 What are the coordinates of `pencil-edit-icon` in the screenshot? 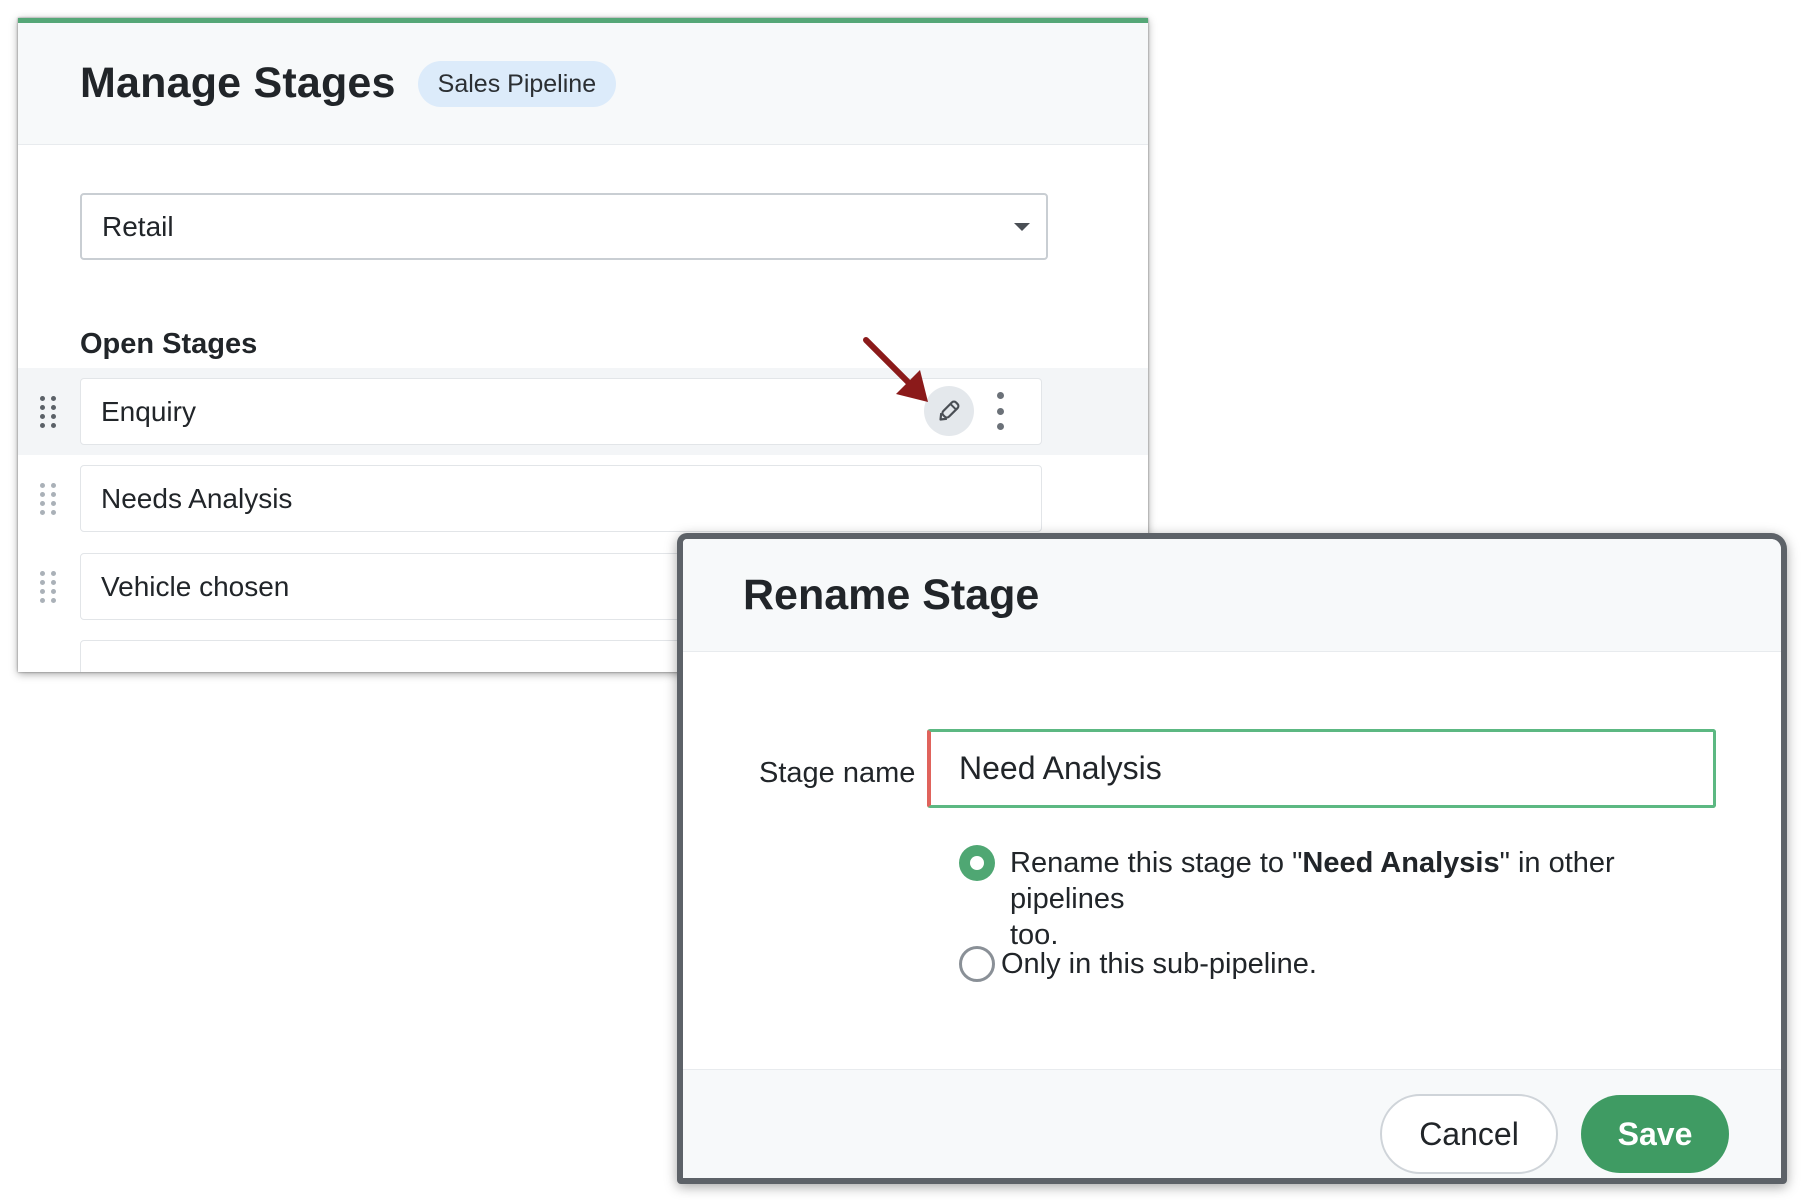 It's located at (949, 410).